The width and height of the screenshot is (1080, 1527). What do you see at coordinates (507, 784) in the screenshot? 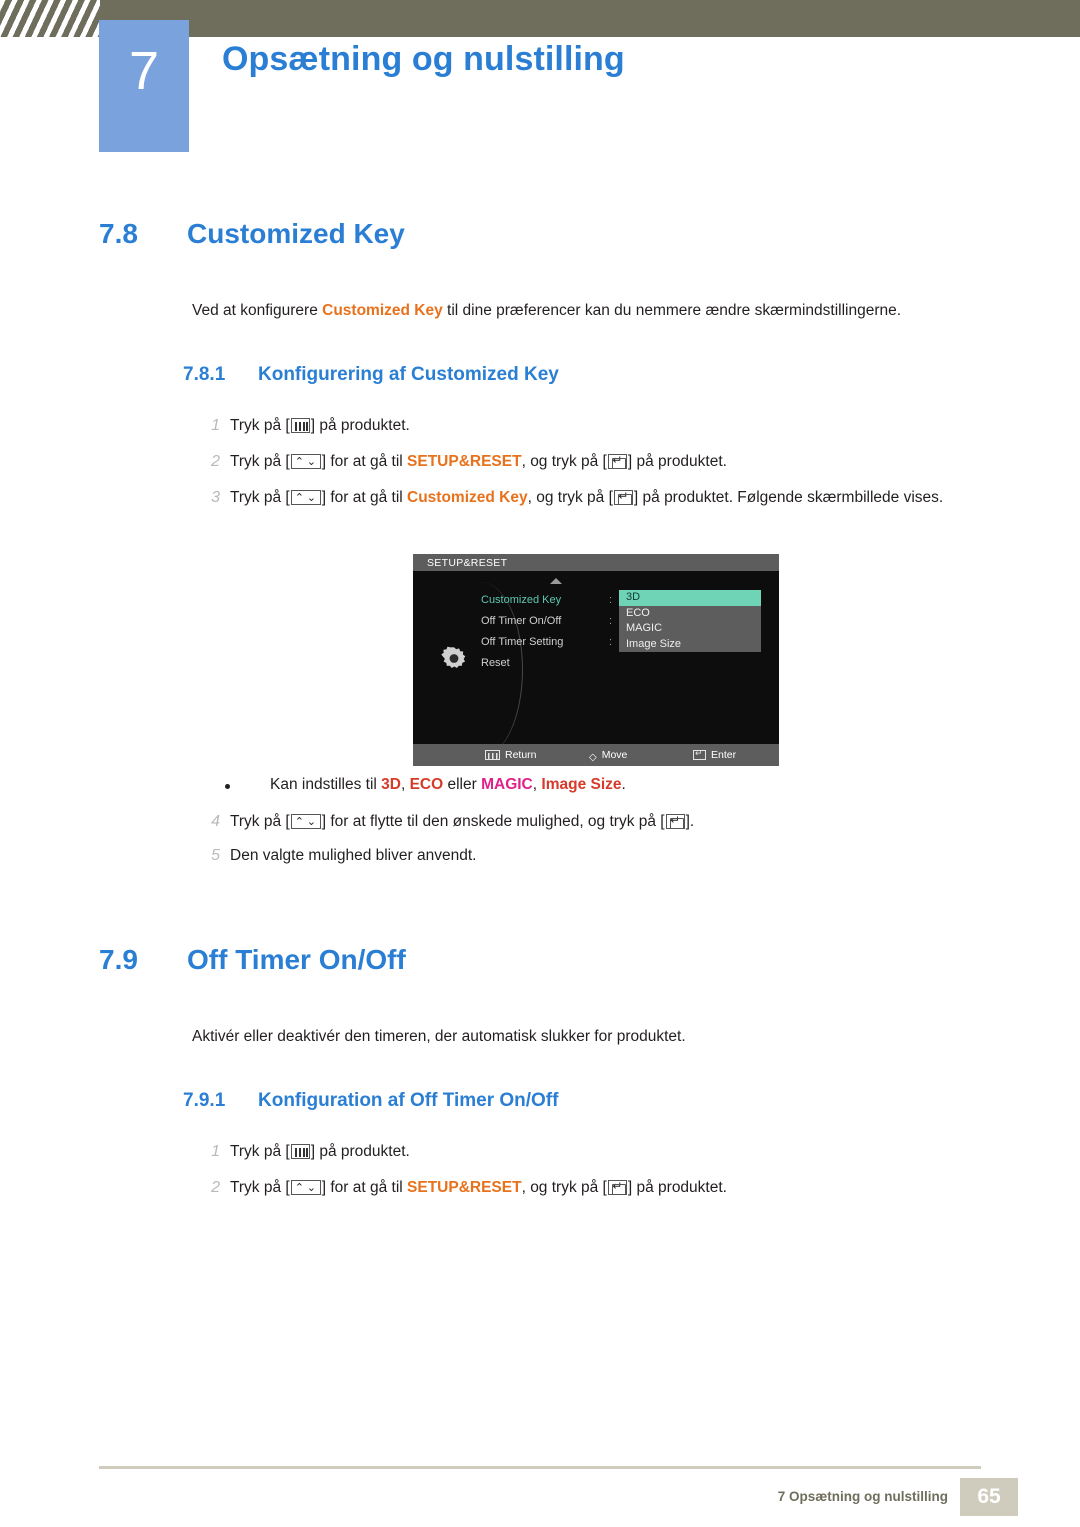
I see `bullet-option-magic: MAGIC` at bounding box center [507, 784].